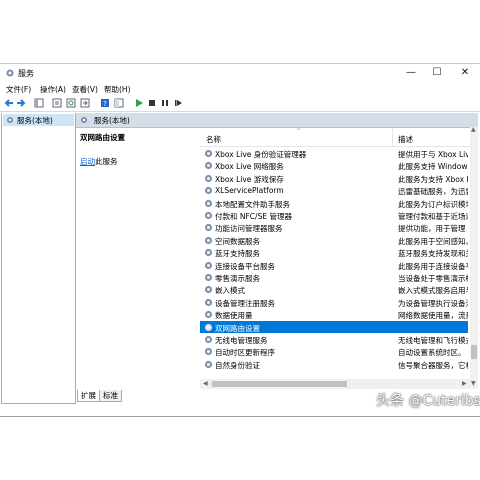  Describe the element at coordinates (433, 179) in the screenshot. I see `service-description: 此服务为支持 Xbox Live` at that location.